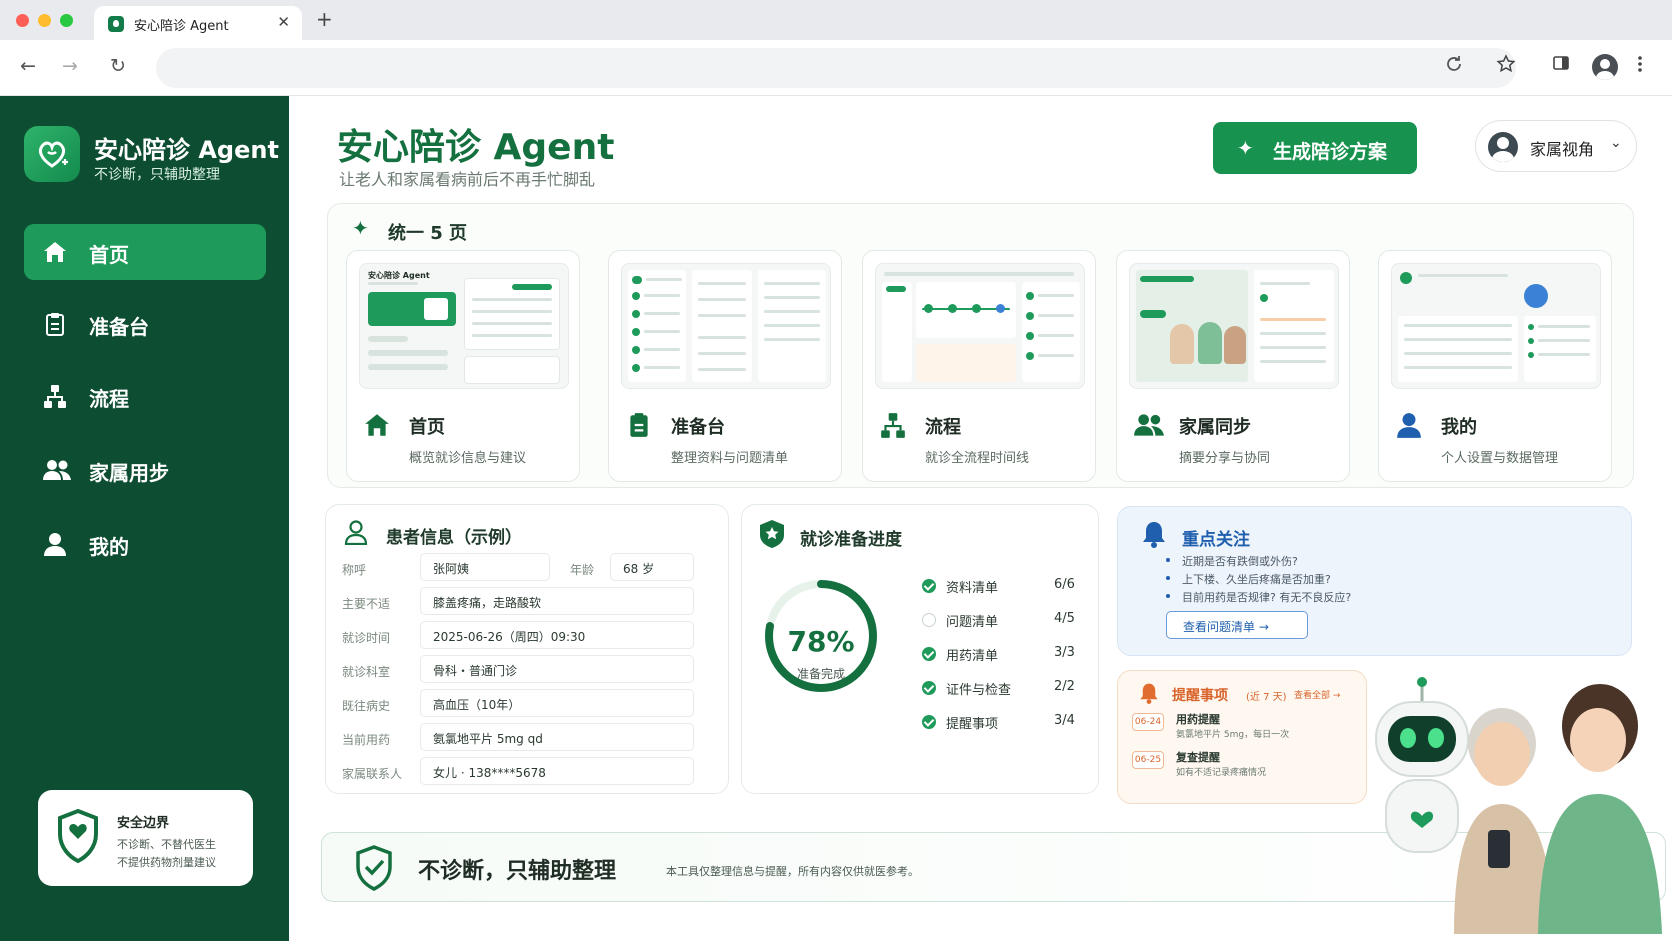 The width and height of the screenshot is (1672, 941). Describe the element at coordinates (186, 150) in the screenshot. I see `brand-title: 安心陪诊 Agent` at that location.